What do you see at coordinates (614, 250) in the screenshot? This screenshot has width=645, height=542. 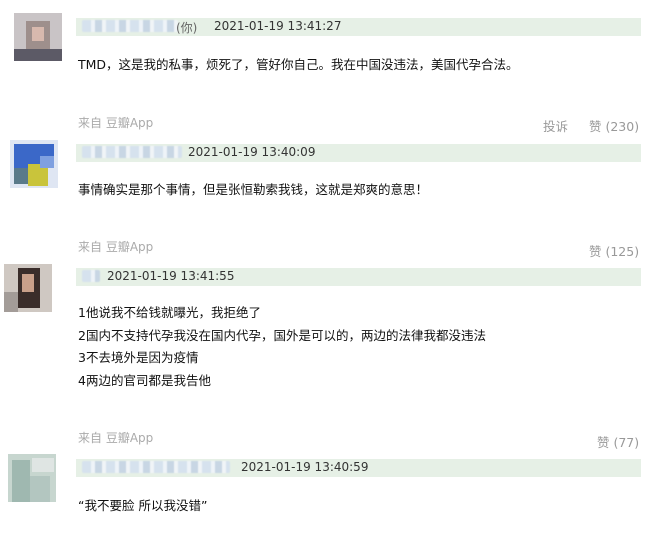 I see `like-button: 赞 (125)` at bounding box center [614, 250].